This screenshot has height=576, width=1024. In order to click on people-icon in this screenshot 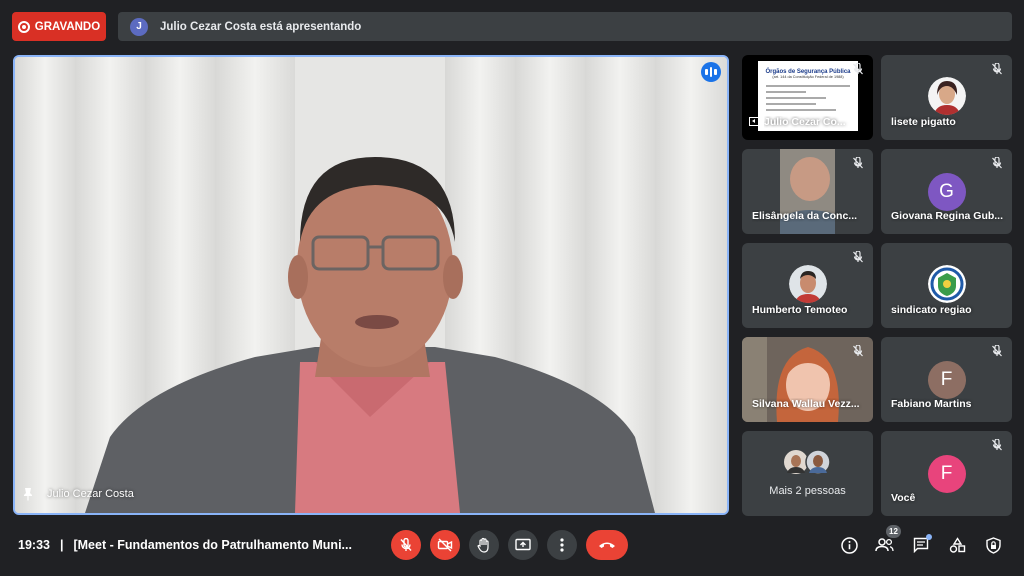, I will do `click(884, 545)`.